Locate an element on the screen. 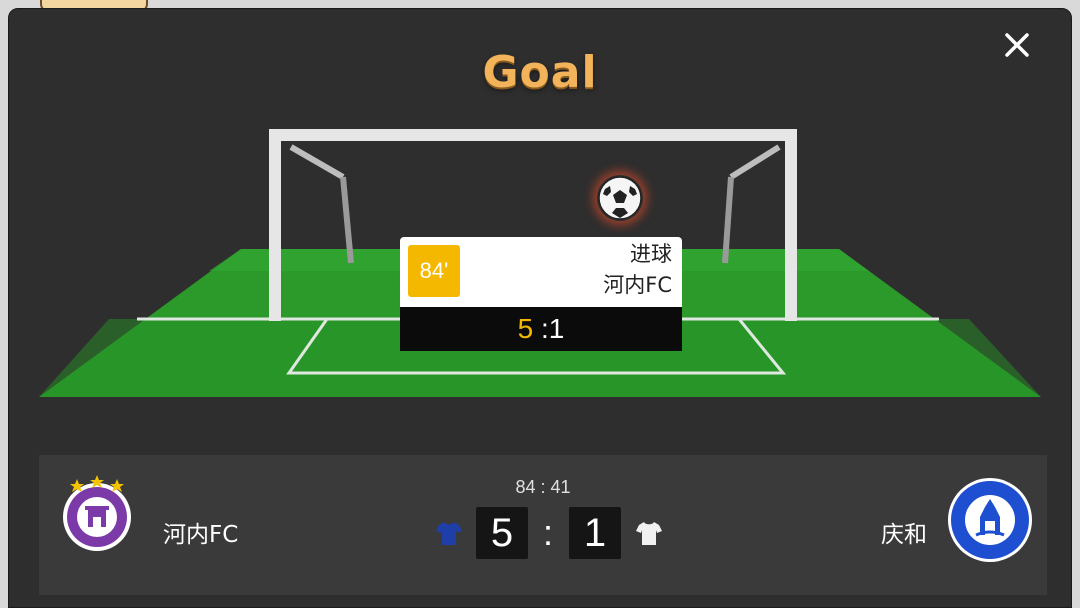  away-team-name: 庆和 is located at coordinates (904, 535).